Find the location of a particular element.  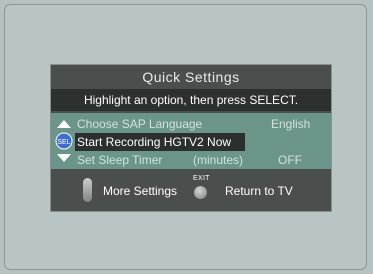

option-value: OFF is located at coordinates (290, 160).